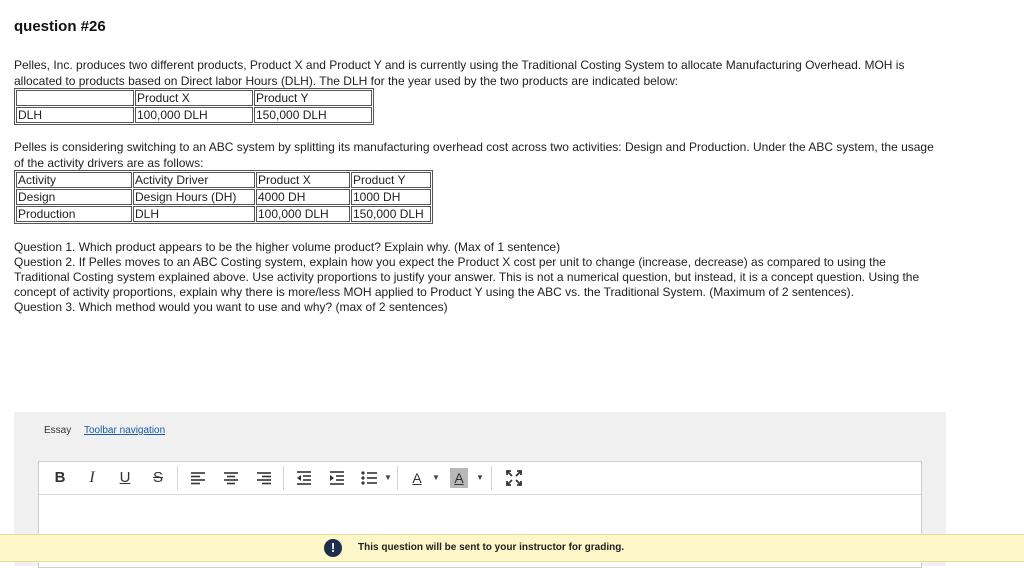 This screenshot has width=1024, height=568. I want to click on table-cell: Production, so click(74, 214).